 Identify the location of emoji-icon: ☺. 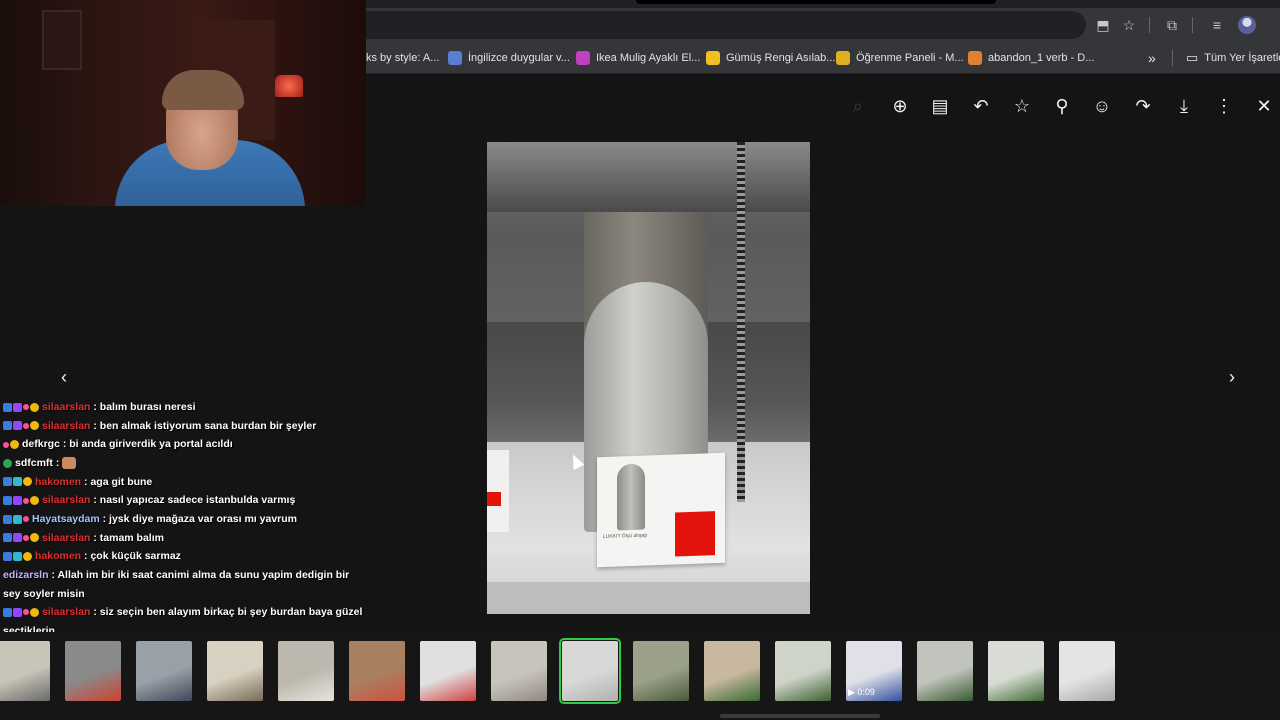
(1102, 106).